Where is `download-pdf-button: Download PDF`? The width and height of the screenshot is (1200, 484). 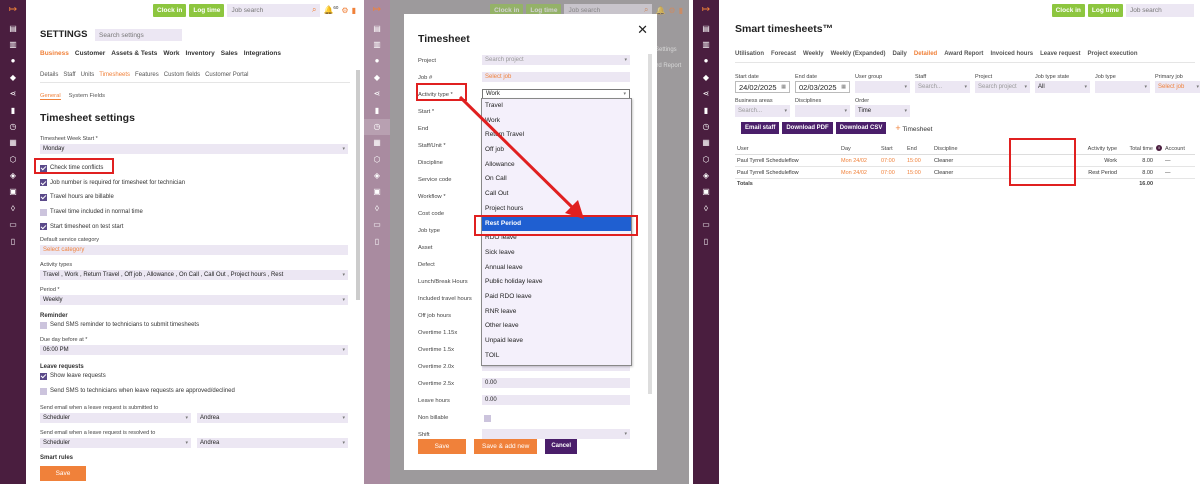
download-pdf-button: Download PDF is located at coordinates (807, 128).